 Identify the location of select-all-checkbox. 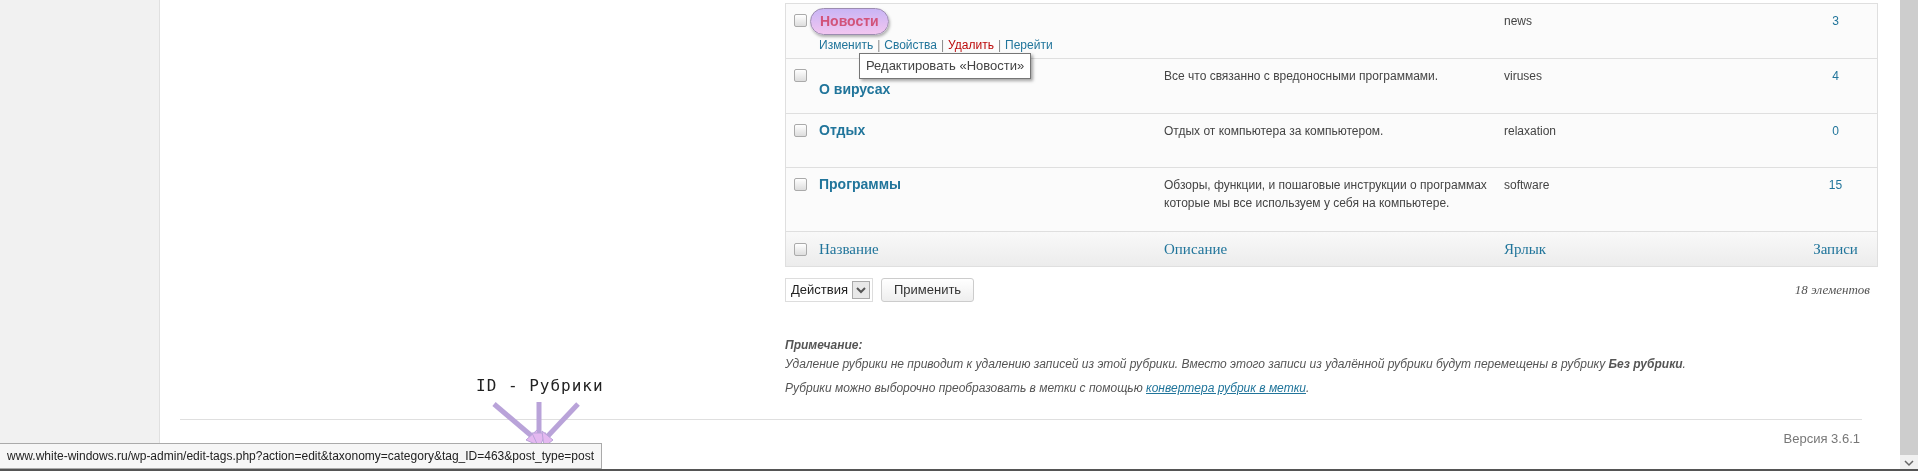
(800, 249).